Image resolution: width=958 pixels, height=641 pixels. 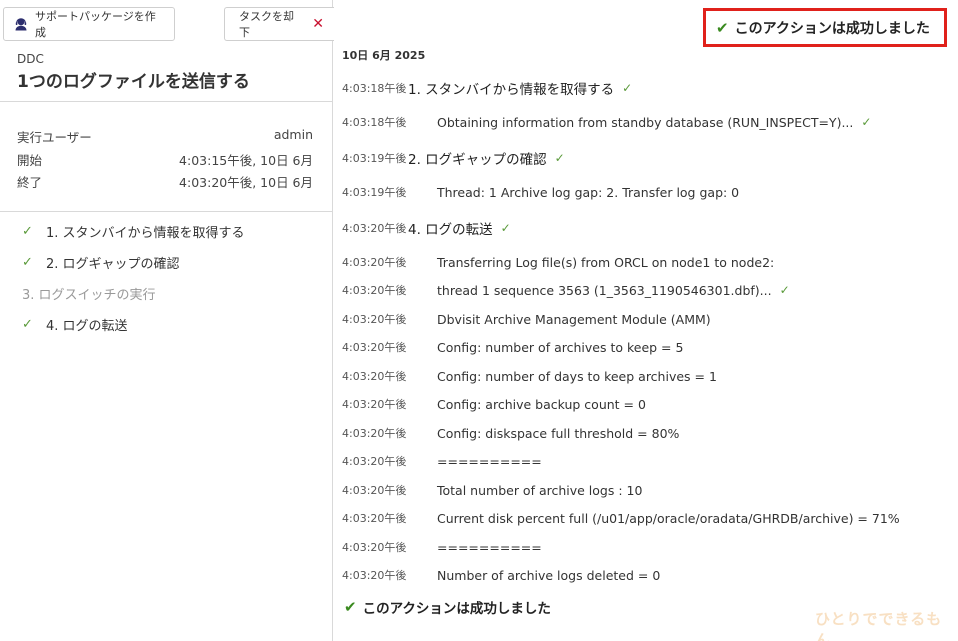 What do you see at coordinates (165, 181) in the screenshot?
I see `meta-end-row: 終了 4:03:20午後, 10日 6月` at bounding box center [165, 181].